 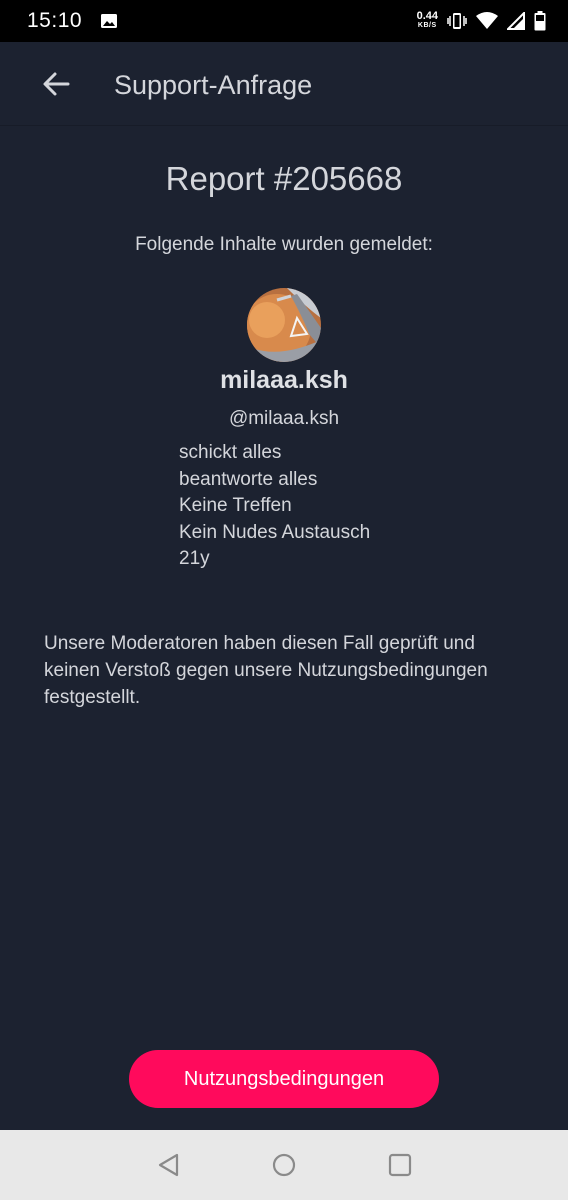 I want to click on home-circle-icon, so click(x=284, y=1165).